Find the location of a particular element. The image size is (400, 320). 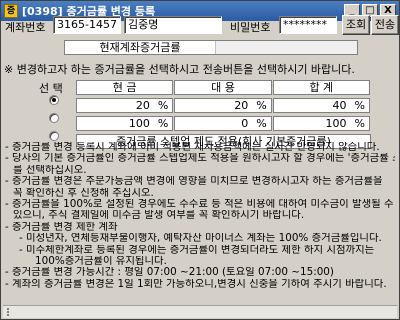

horizontal-scrollbar is located at coordinates (200, 311).